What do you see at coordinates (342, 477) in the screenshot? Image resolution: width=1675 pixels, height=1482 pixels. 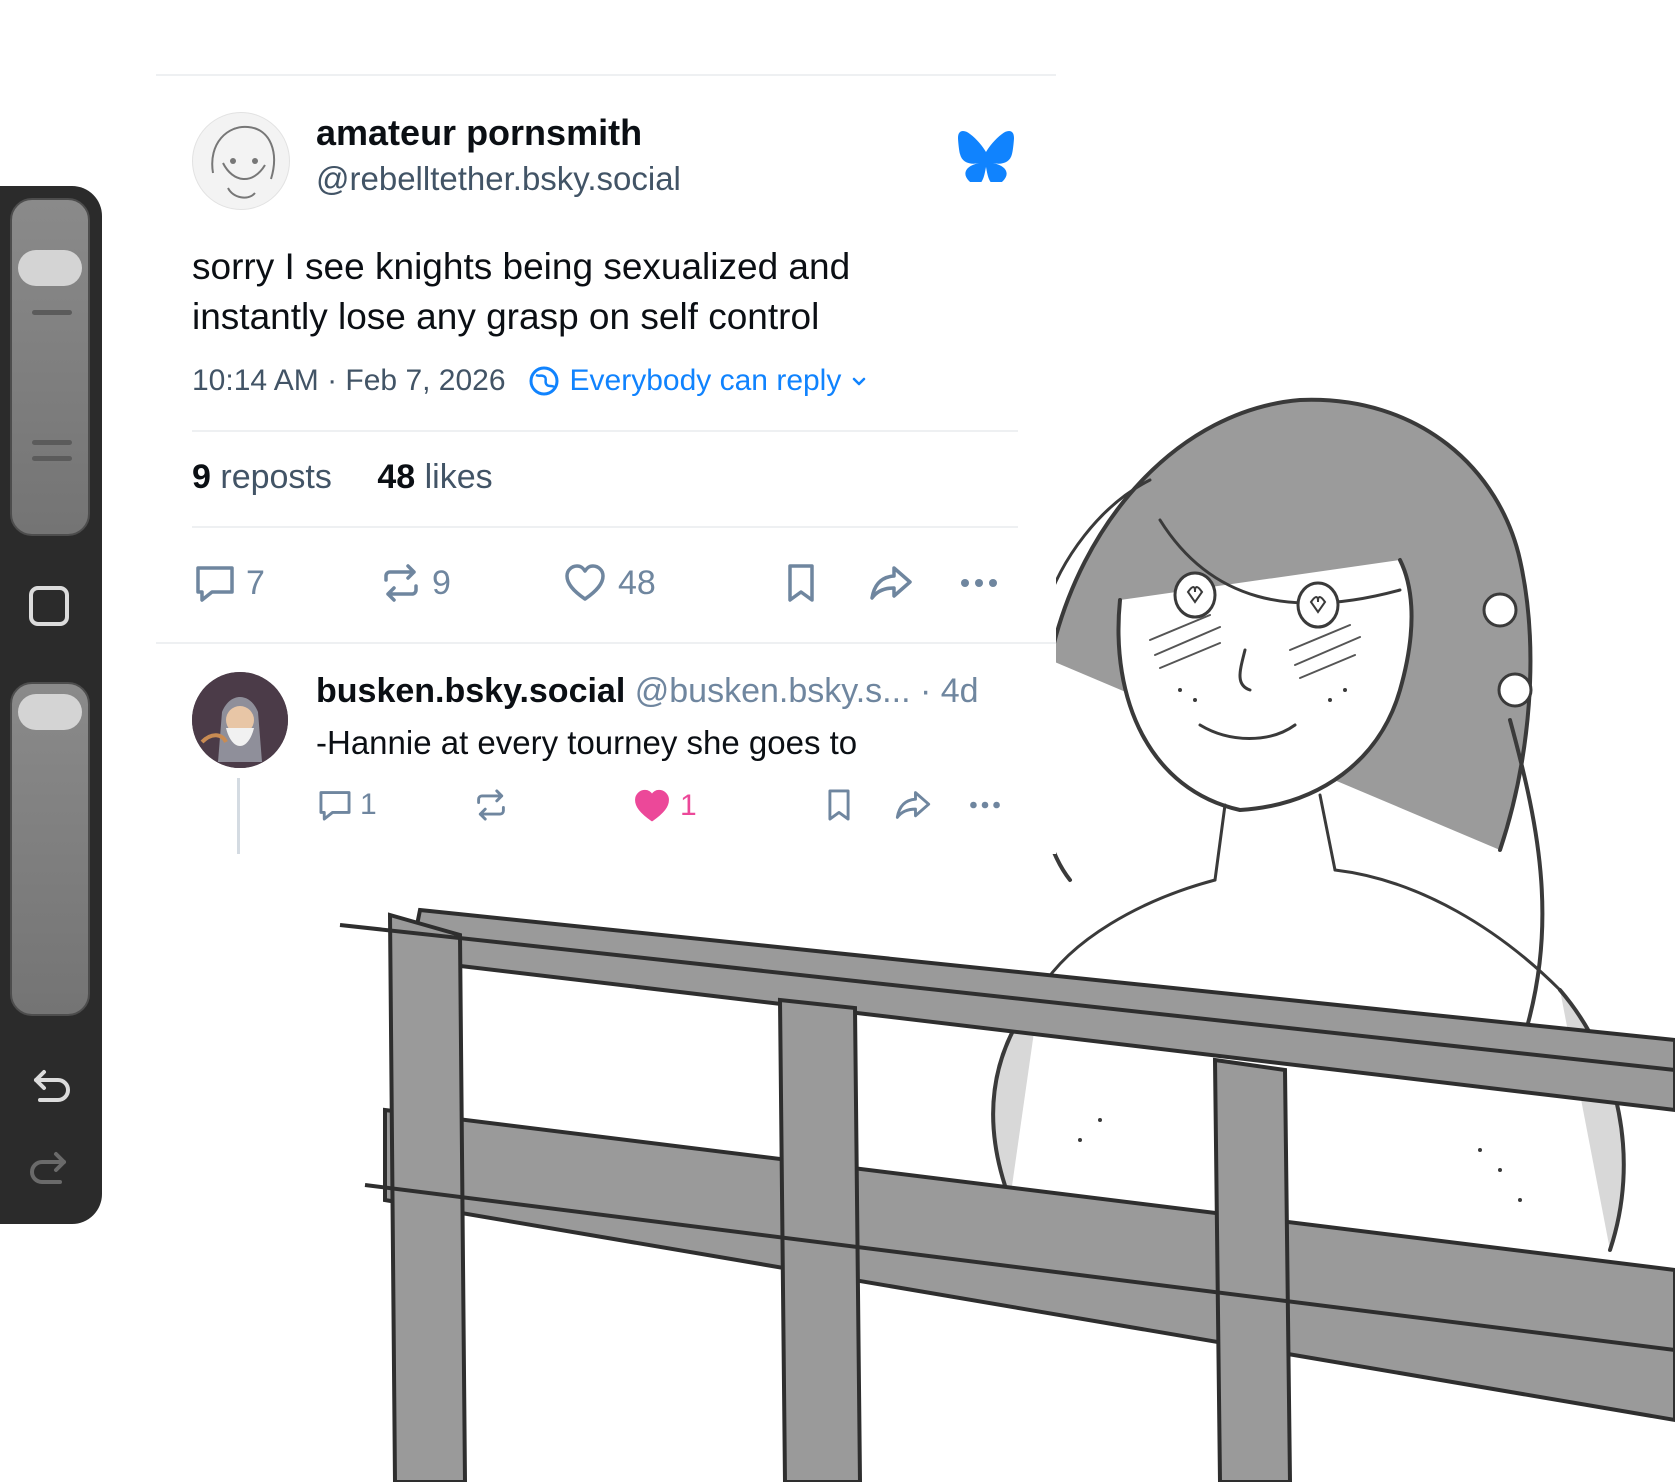 I see `engagement-counts: 9 reposts 48 likes` at bounding box center [342, 477].